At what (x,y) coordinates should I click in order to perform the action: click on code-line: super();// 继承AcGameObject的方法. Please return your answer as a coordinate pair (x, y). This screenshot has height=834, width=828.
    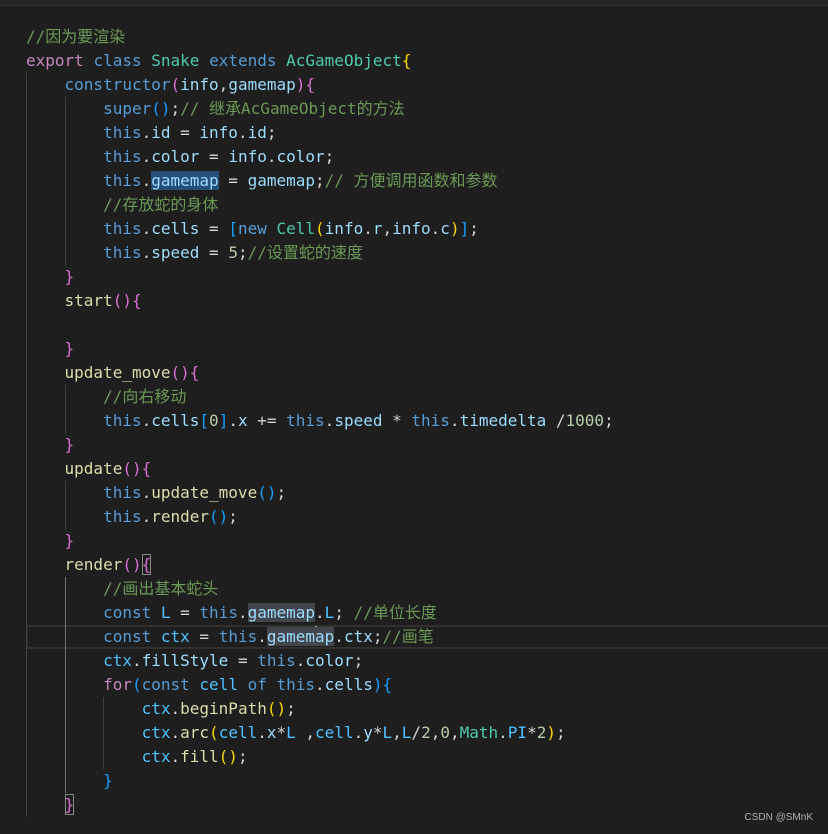
    Looking at the image, I should click on (427, 109).